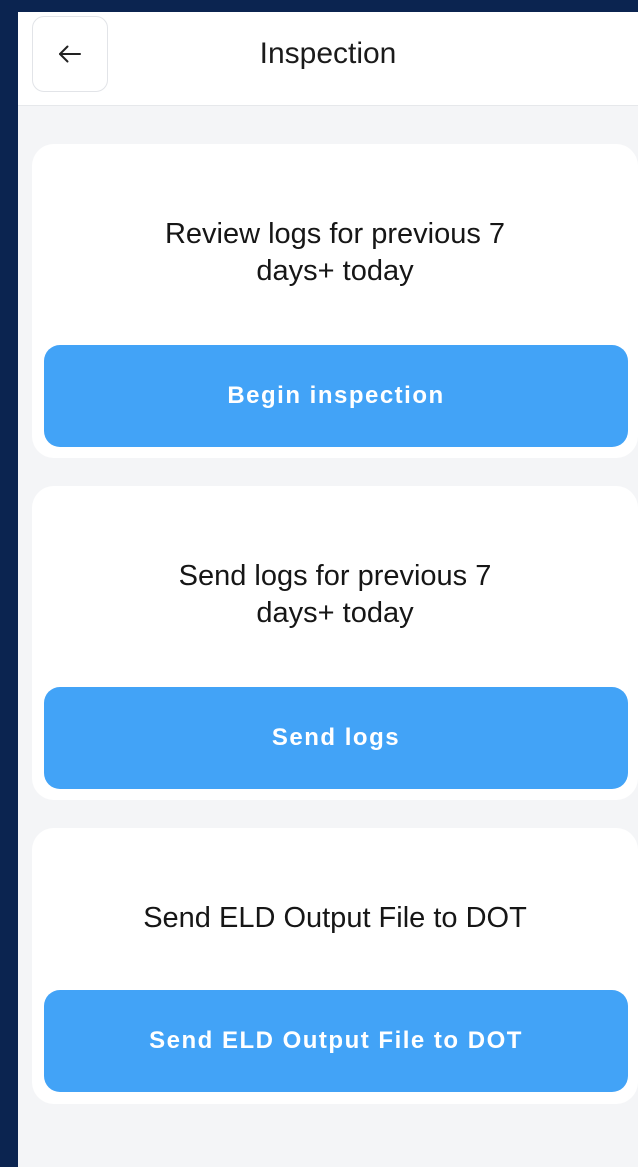 The height and width of the screenshot is (1167, 638). What do you see at coordinates (335, 252) in the screenshot?
I see `review-logs-description: Review logs for previous 7 days+ today` at bounding box center [335, 252].